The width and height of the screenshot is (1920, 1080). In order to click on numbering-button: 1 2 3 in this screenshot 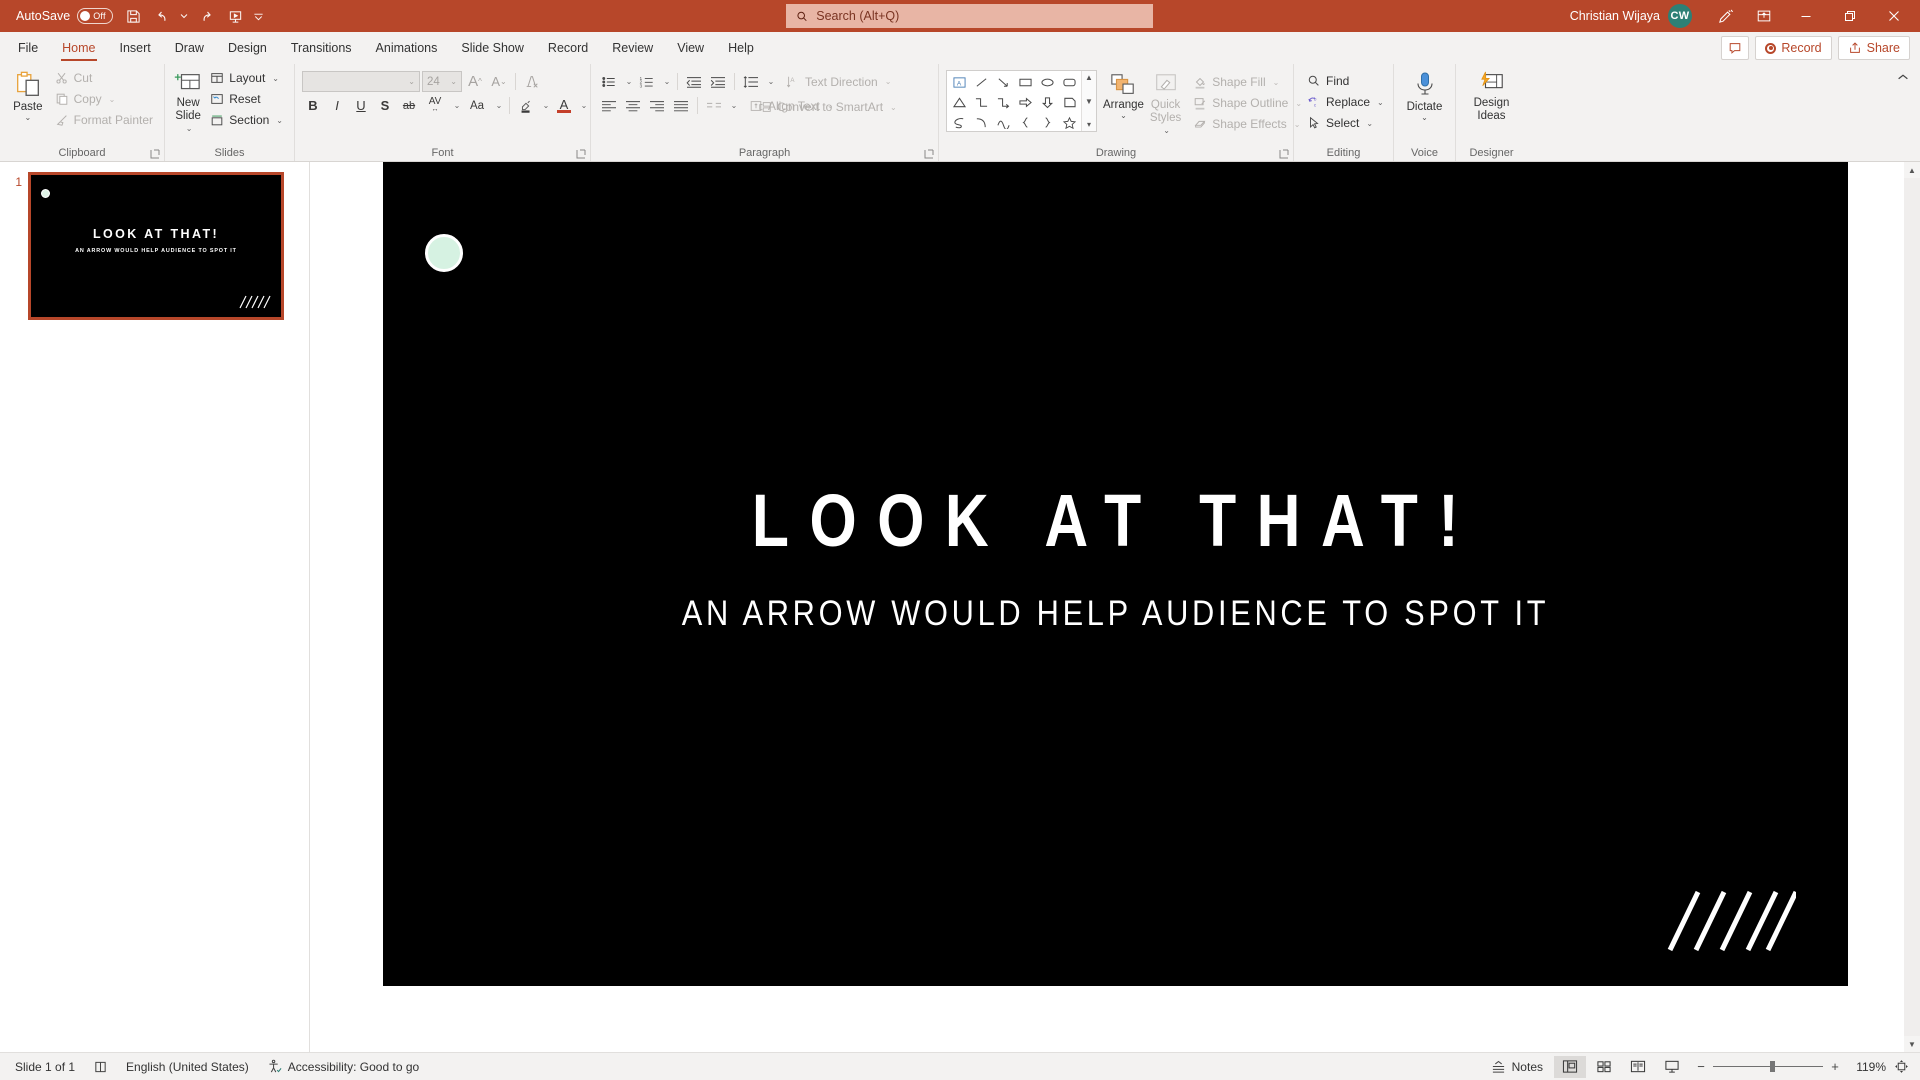, I will do `click(647, 81)`.